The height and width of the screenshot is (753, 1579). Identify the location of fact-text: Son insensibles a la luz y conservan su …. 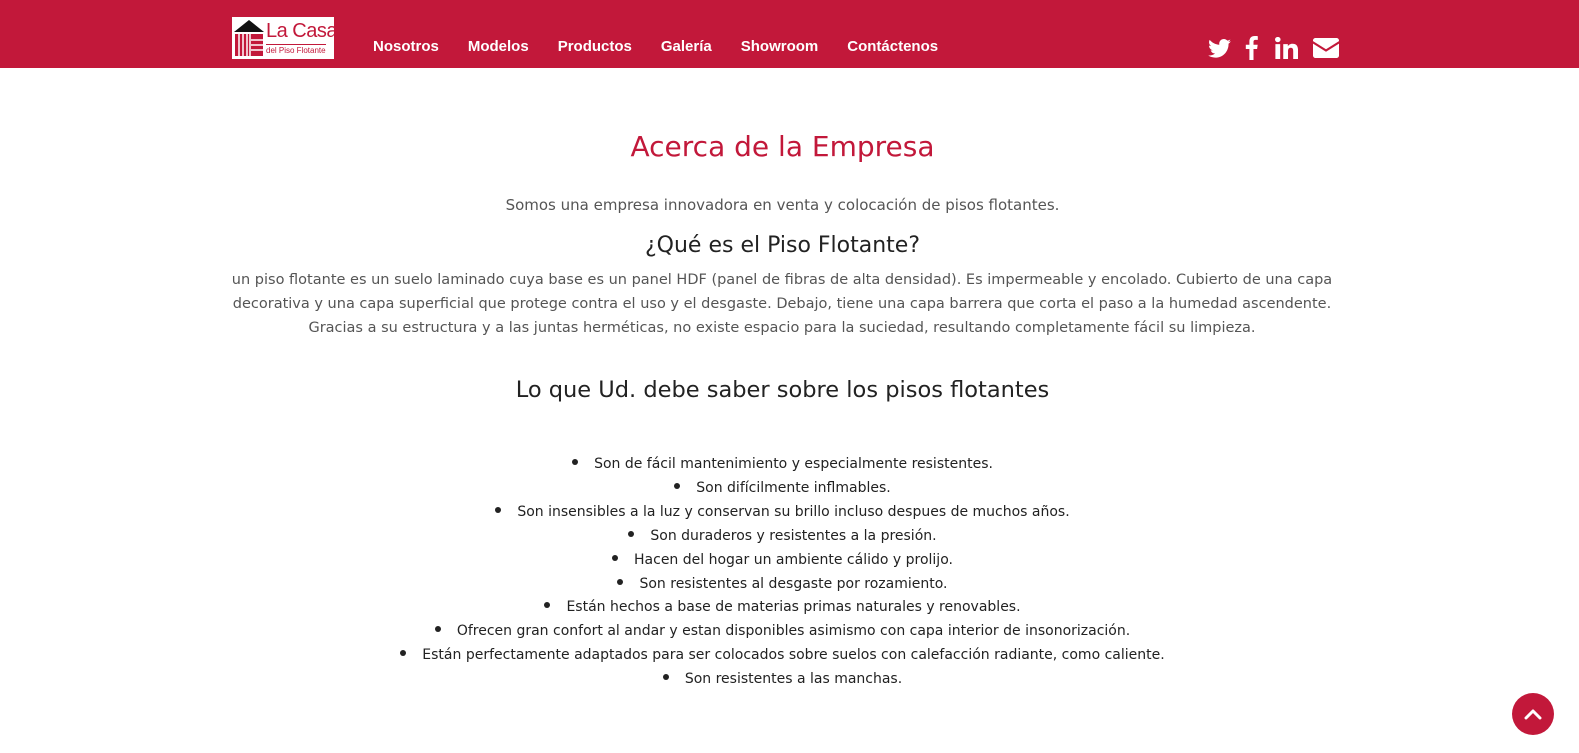
(793, 511).